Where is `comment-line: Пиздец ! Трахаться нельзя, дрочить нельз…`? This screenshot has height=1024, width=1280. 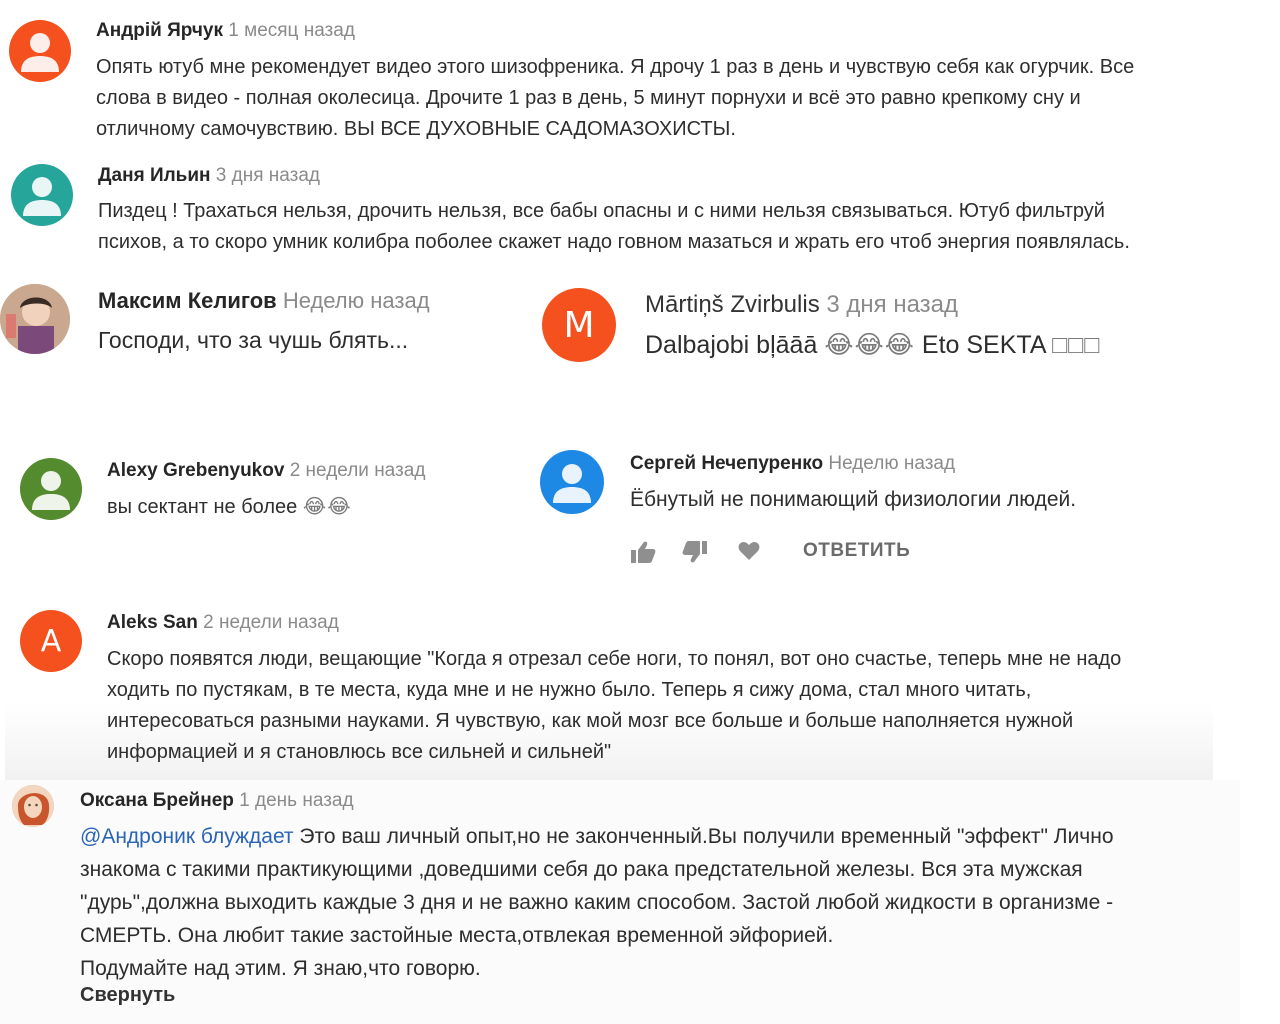 comment-line: Пиздец ! Трахаться нельзя, дрочить нельз… is located at coordinates (601, 211).